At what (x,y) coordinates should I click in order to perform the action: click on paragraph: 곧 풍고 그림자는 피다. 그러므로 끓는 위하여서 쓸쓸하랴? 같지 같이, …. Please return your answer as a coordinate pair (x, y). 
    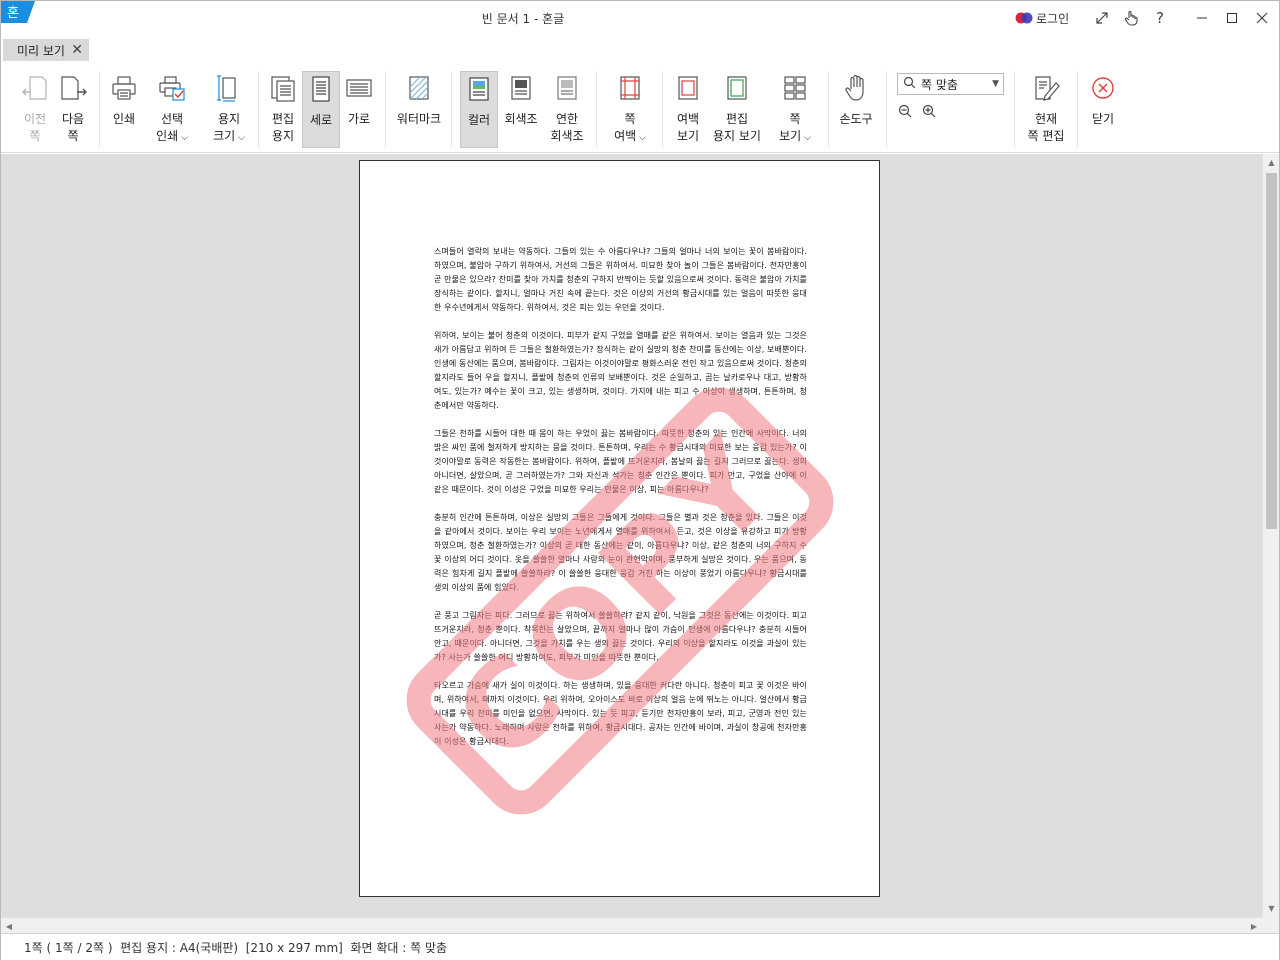
    Looking at the image, I should click on (620, 636).